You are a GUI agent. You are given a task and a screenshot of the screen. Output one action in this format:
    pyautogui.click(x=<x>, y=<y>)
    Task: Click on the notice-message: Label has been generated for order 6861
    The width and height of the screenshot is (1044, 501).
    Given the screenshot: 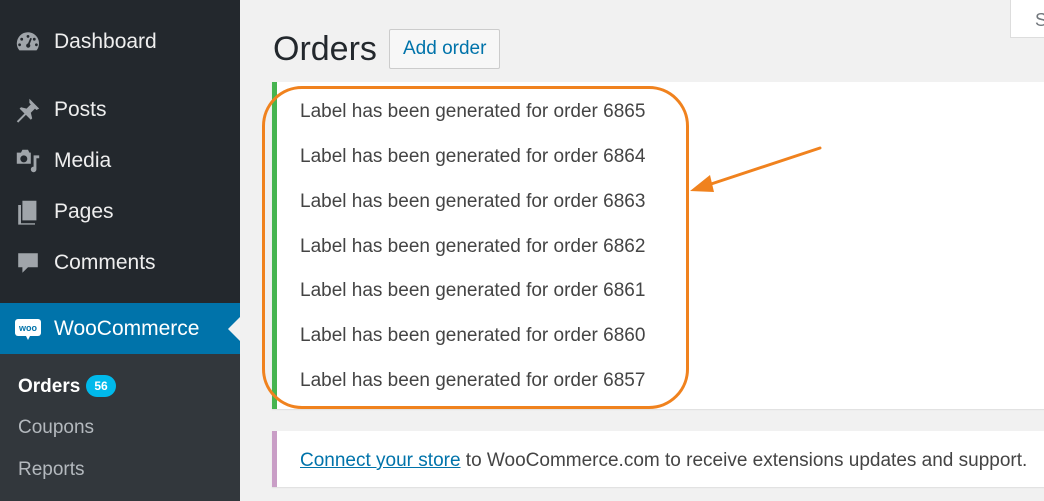 What is the action you would take?
    pyautogui.click(x=473, y=290)
    